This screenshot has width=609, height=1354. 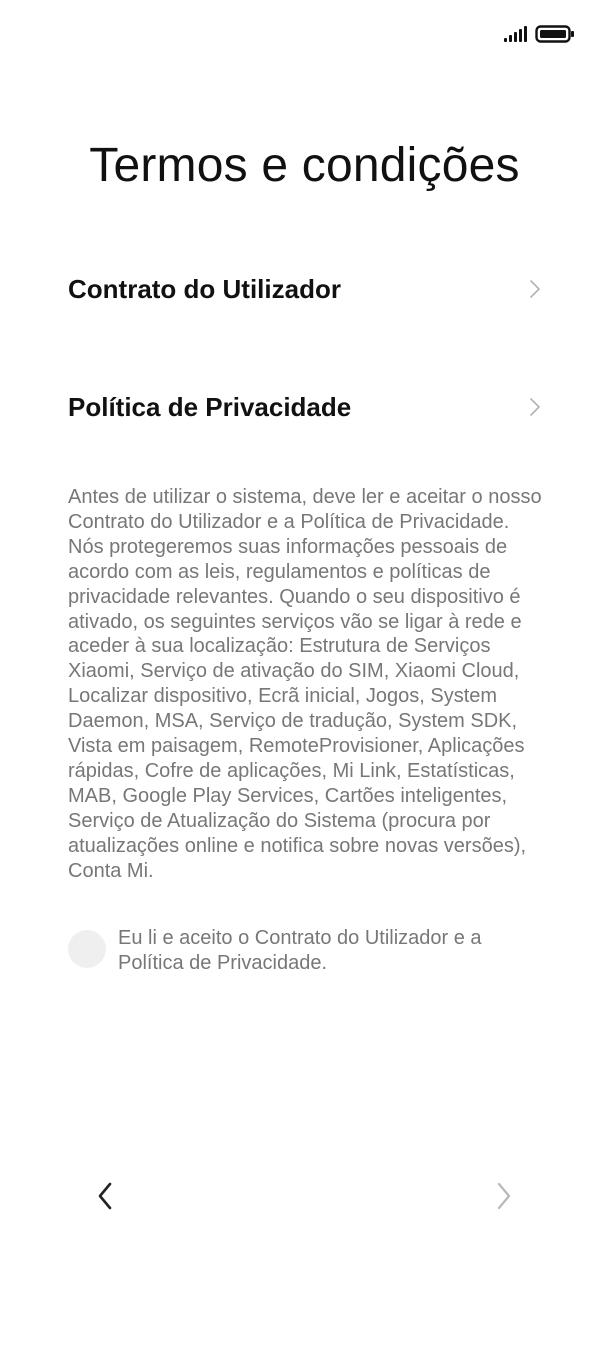 I want to click on page-title: Termos e condições, so click(x=304, y=165).